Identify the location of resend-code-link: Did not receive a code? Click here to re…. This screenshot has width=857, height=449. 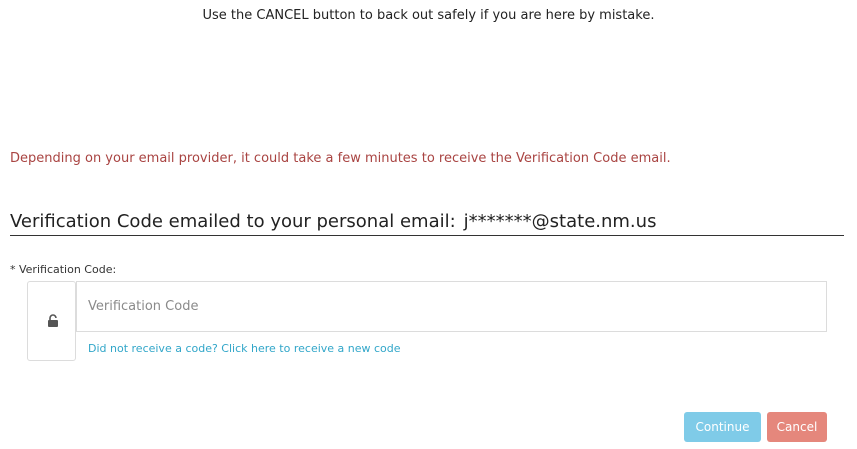
(244, 348).